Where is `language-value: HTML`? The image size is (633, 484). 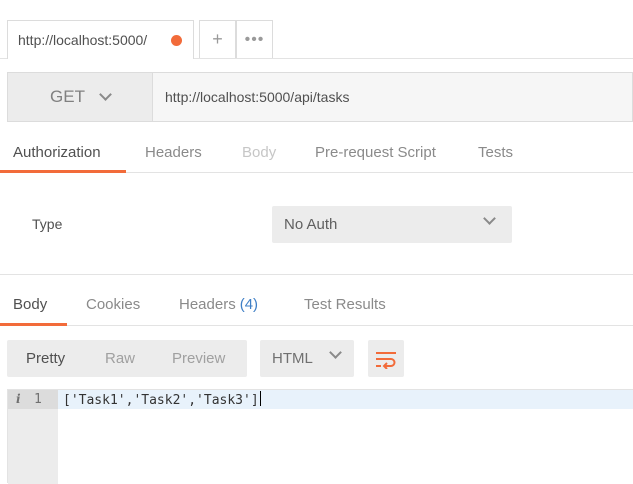 language-value: HTML is located at coordinates (292, 358).